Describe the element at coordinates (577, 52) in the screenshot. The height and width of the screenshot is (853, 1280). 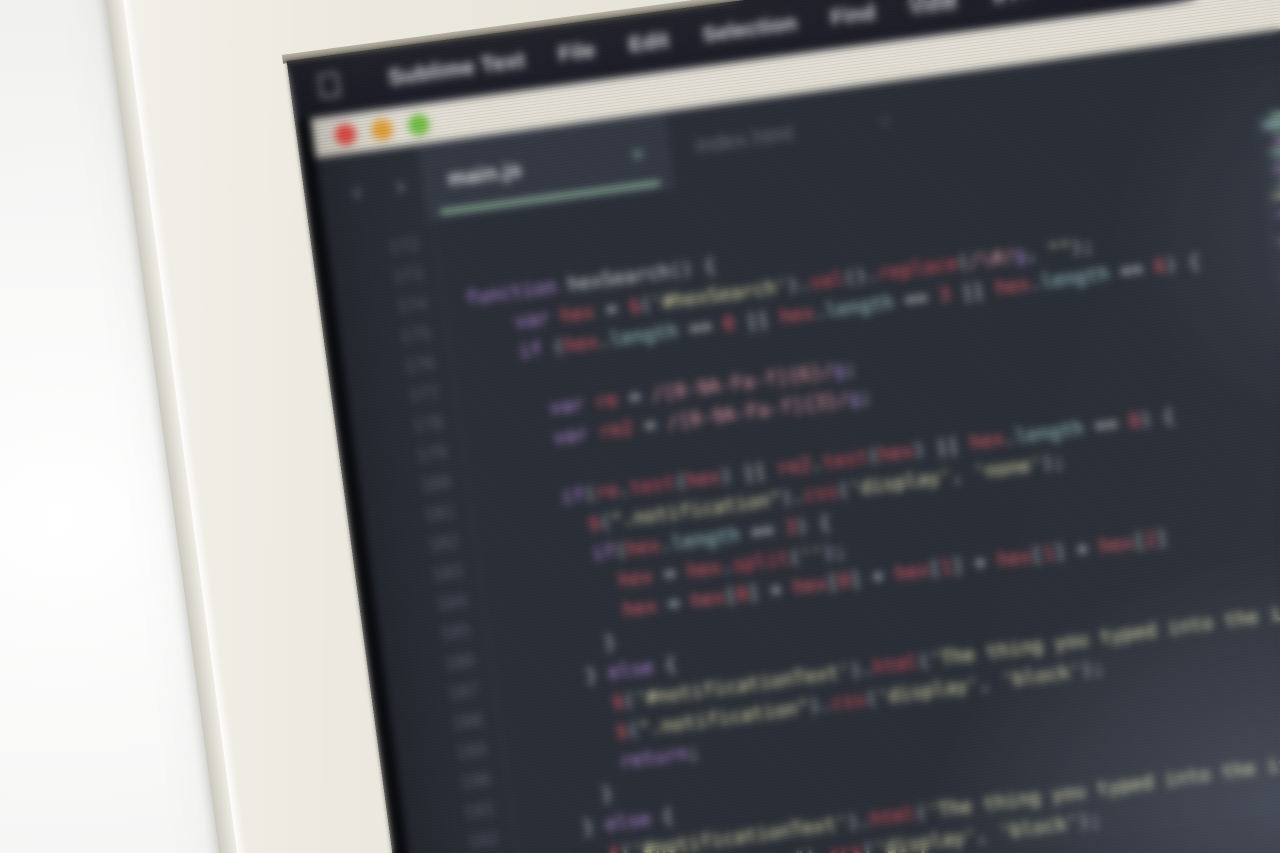
I see `menu-item-file: File` at that location.